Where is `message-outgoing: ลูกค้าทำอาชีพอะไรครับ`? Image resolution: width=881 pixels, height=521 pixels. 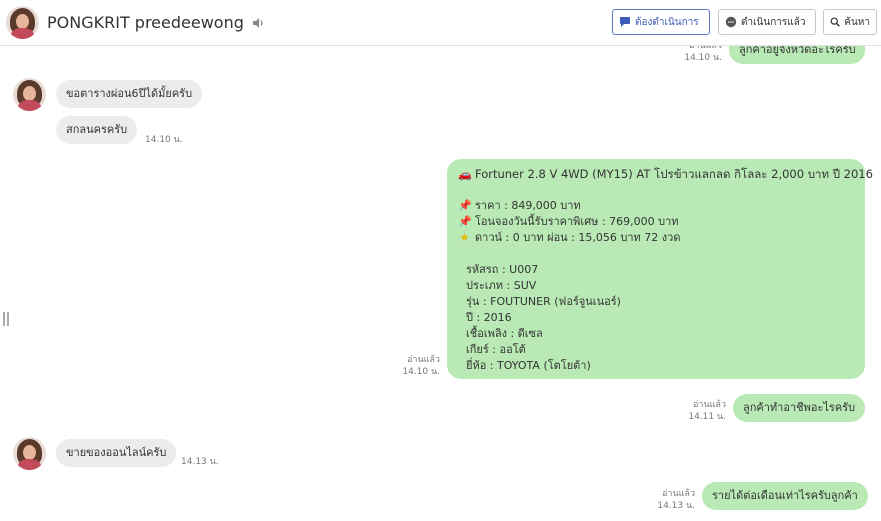 message-outgoing: ลูกค้าทำอาชีพอะไรครับ is located at coordinates (799, 408).